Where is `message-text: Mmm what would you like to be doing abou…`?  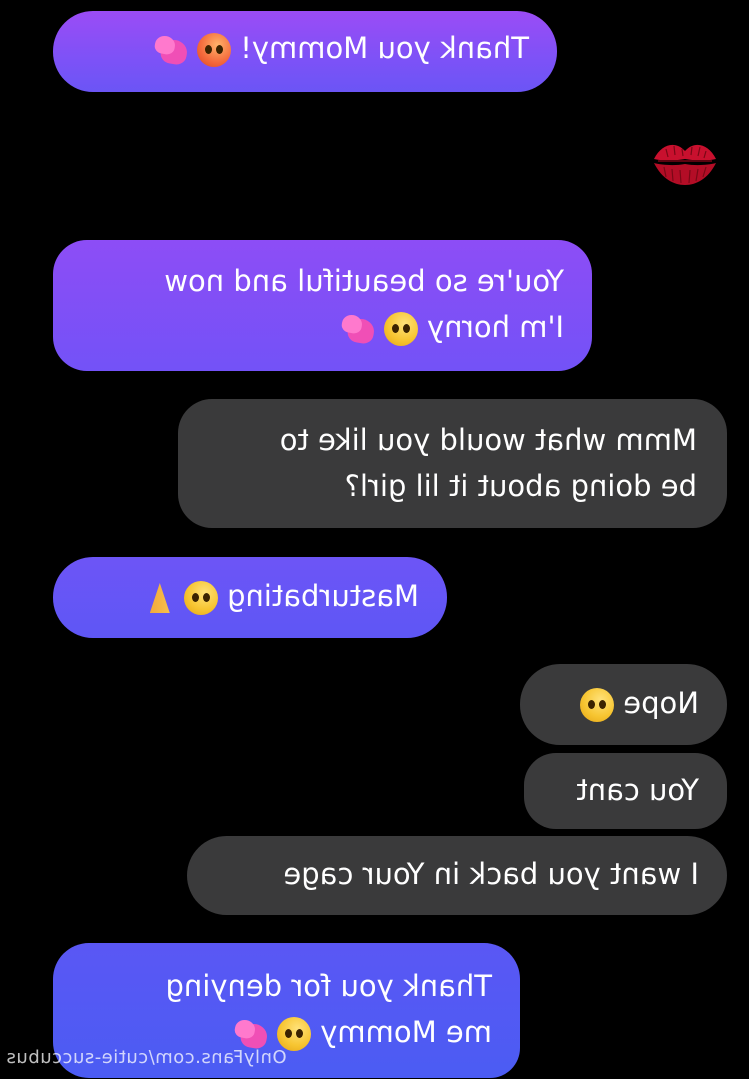 message-text: Mmm what would you like to be doing abou… is located at coordinates (455, 463).